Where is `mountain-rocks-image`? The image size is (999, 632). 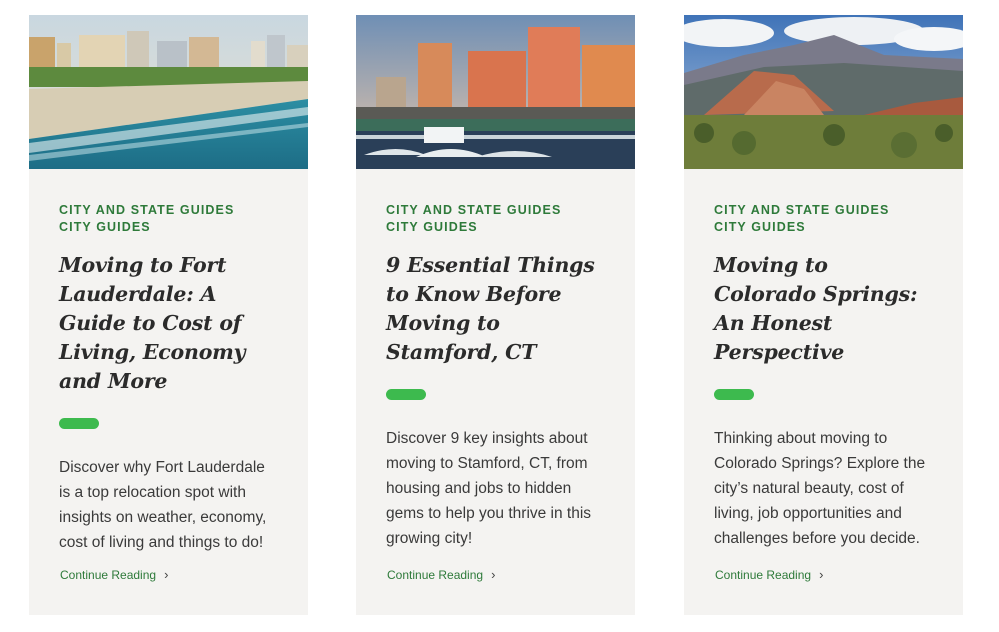 mountain-rocks-image is located at coordinates (823, 92).